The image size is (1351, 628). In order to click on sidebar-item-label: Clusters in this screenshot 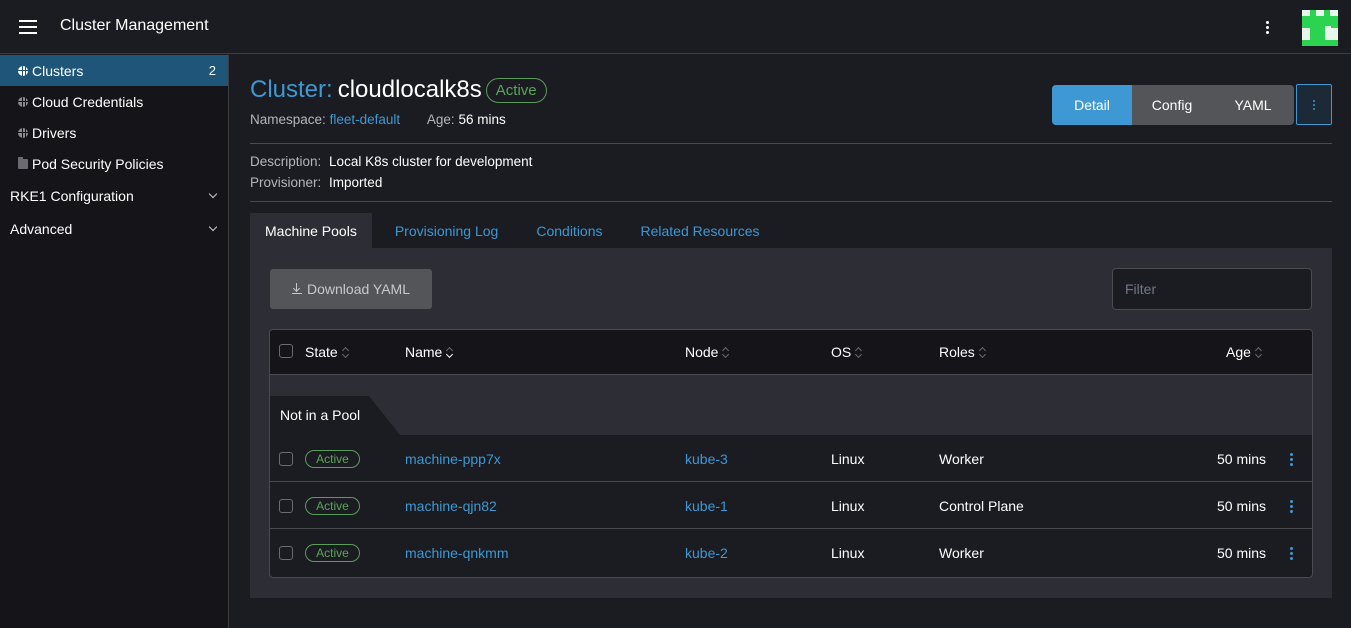, I will do `click(58, 70)`.